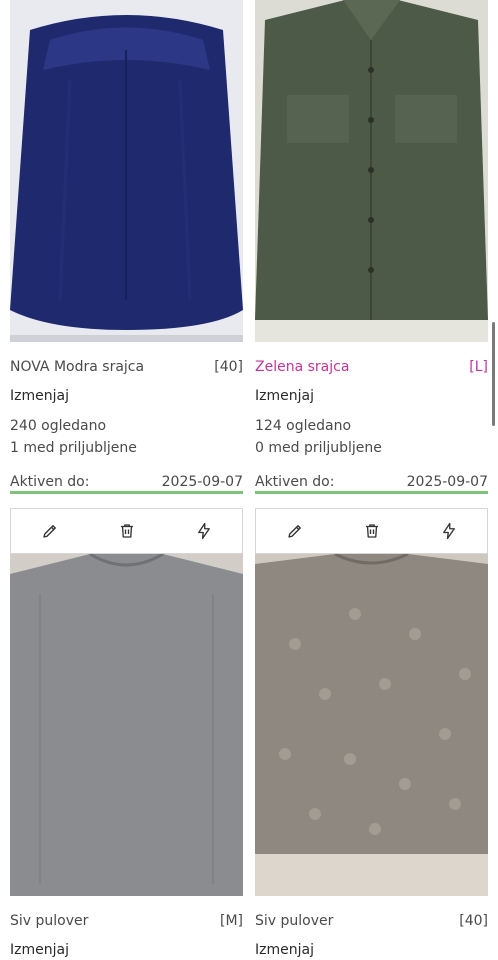 The height and width of the screenshot is (960, 498). I want to click on listing-title: Zelena srajca, so click(302, 367).